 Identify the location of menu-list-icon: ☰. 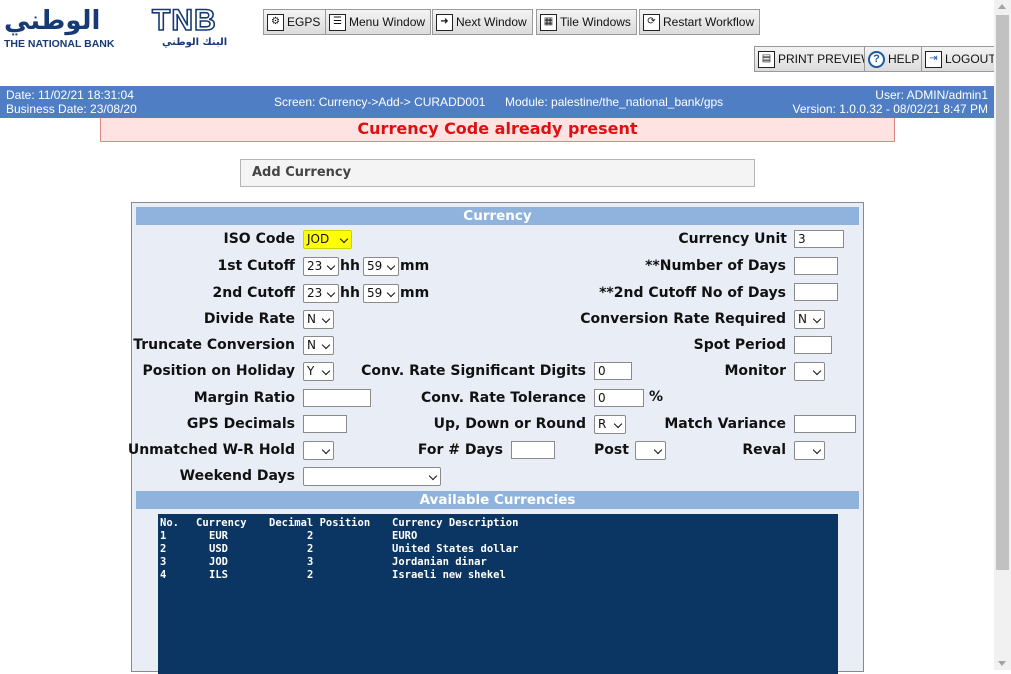
(337, 22).